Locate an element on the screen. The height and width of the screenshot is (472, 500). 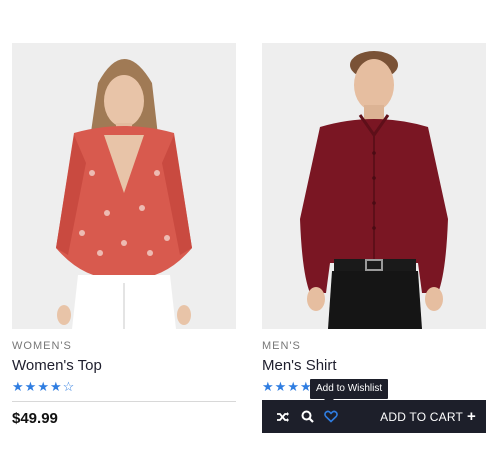
product-title: Men's Shirt is located at coordinates (374, 365).